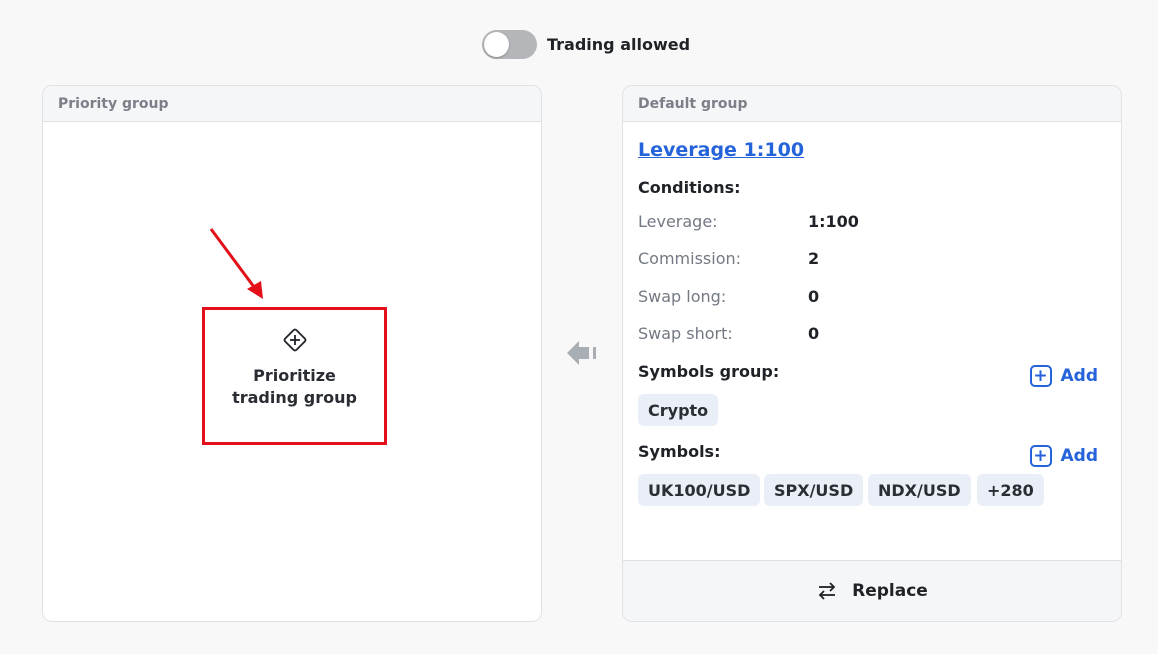 This screenshot has width=1158, height=654. What do you see at coordinates (709, 371) in the screenshot?
I see `symbols-group-title: Symbols group:` at bounding box center [709, 371].